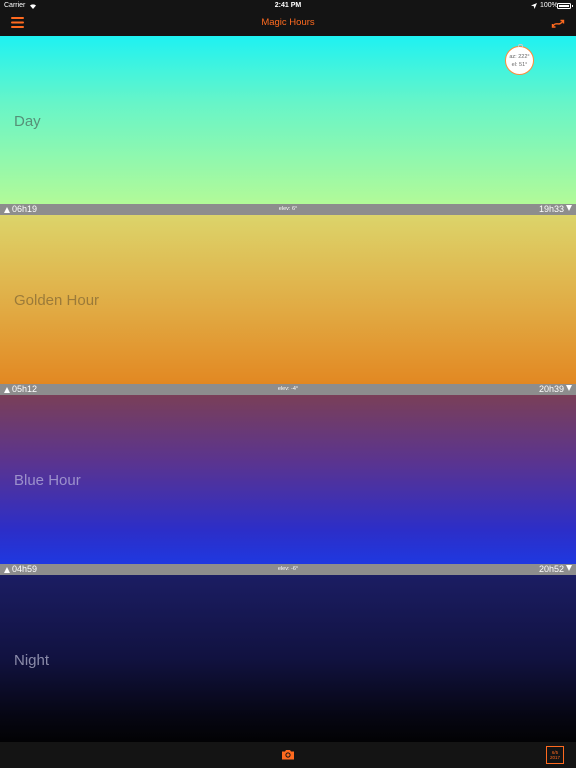  I want to click on location-arrow-icon, so click(534, 6).